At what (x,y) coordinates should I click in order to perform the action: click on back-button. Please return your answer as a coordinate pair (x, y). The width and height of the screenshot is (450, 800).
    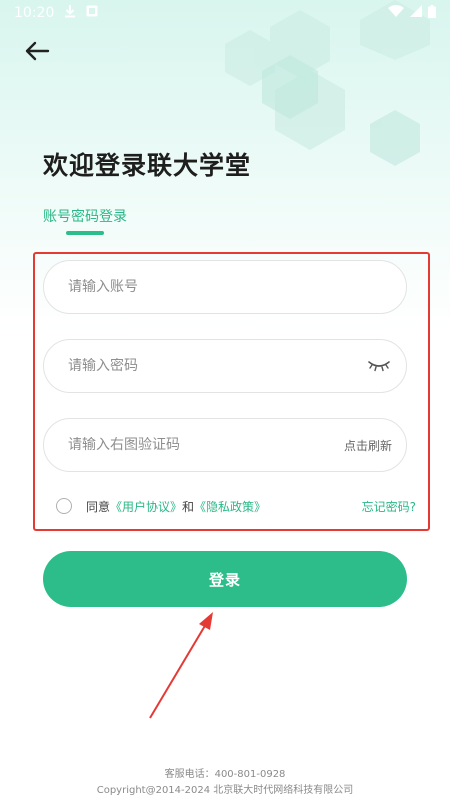
    Looking at the image, I should click on (37, 53).